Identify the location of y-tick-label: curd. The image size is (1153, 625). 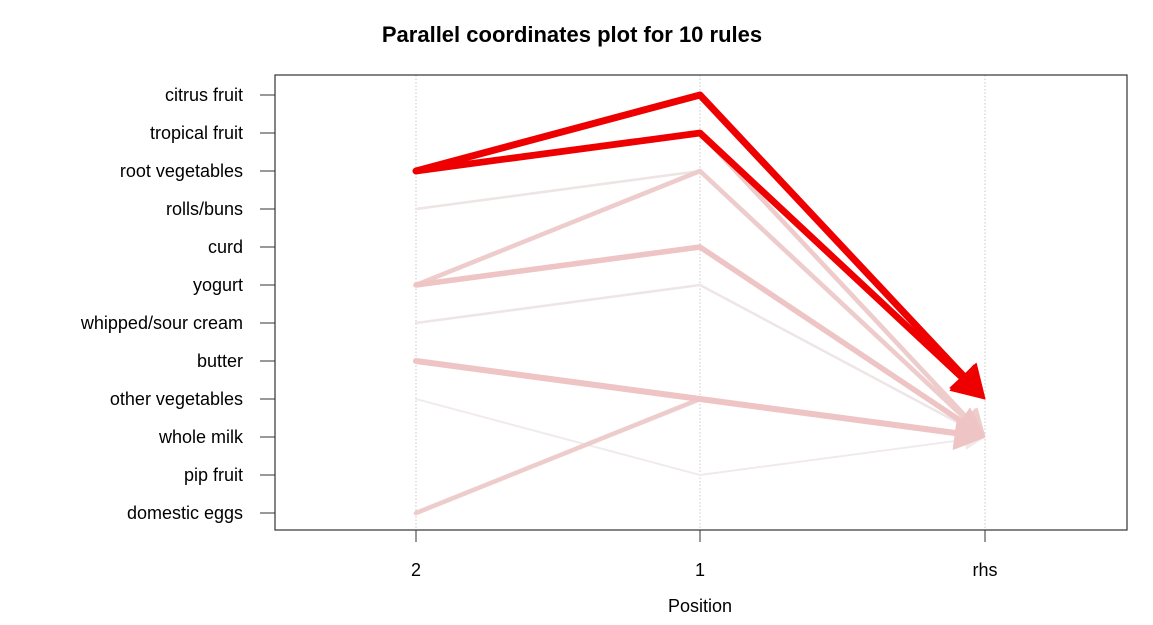
(225, 247).